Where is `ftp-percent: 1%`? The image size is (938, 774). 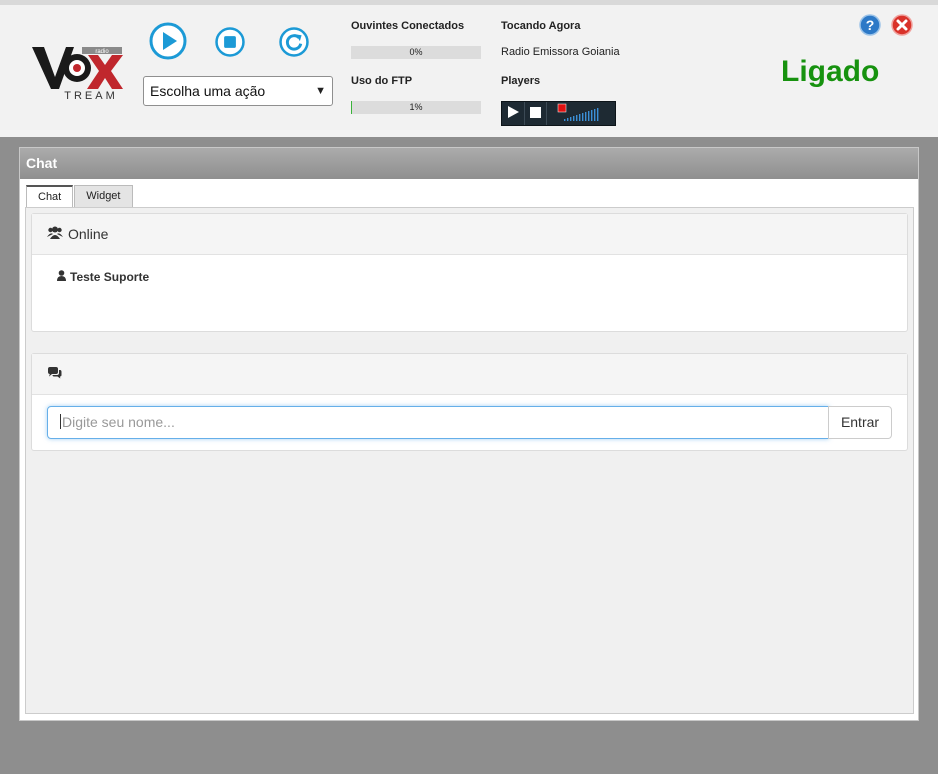
ftp-percent: 1% is located at coordinates (416, 107).